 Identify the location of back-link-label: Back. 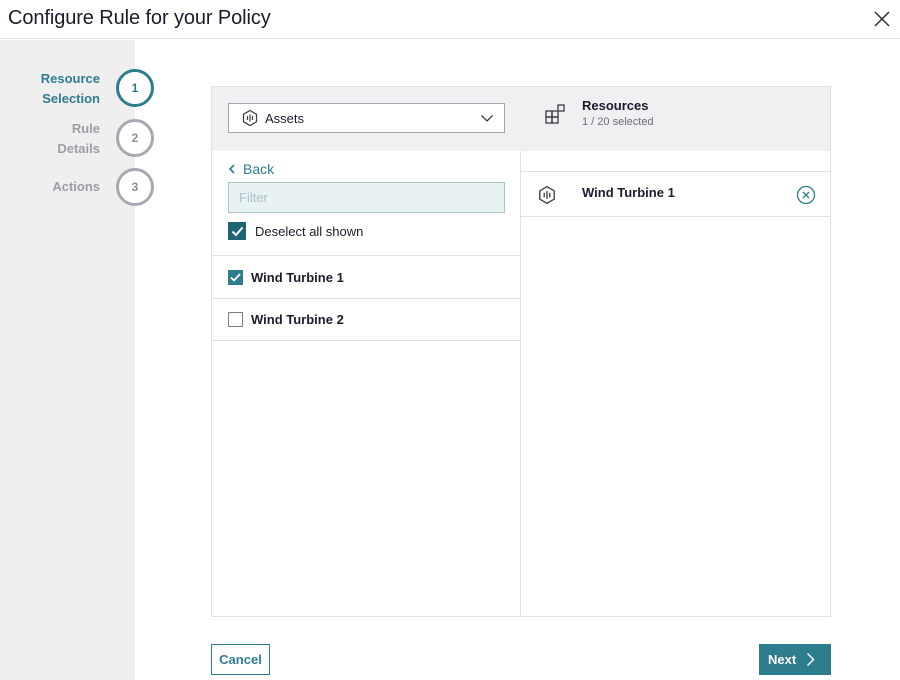
(259, 169).